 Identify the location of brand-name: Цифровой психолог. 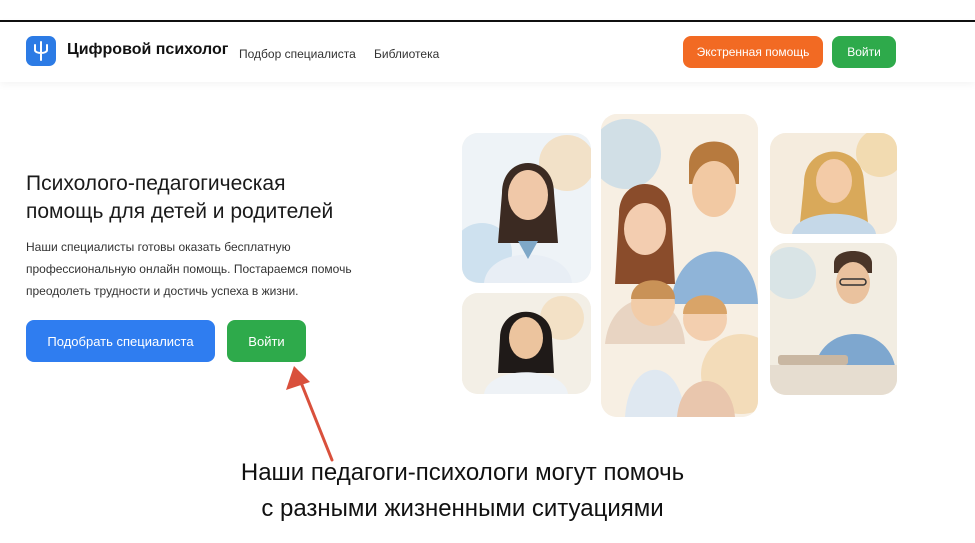
(147, 50).